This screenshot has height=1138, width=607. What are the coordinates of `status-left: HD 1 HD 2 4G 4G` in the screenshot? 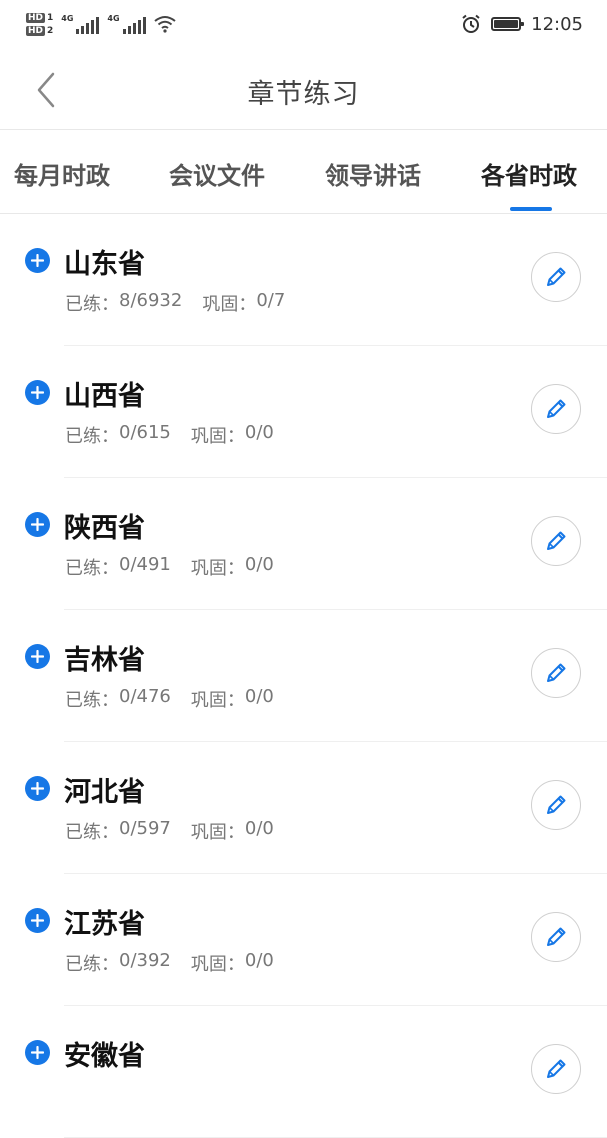 It's located at (101, 24).